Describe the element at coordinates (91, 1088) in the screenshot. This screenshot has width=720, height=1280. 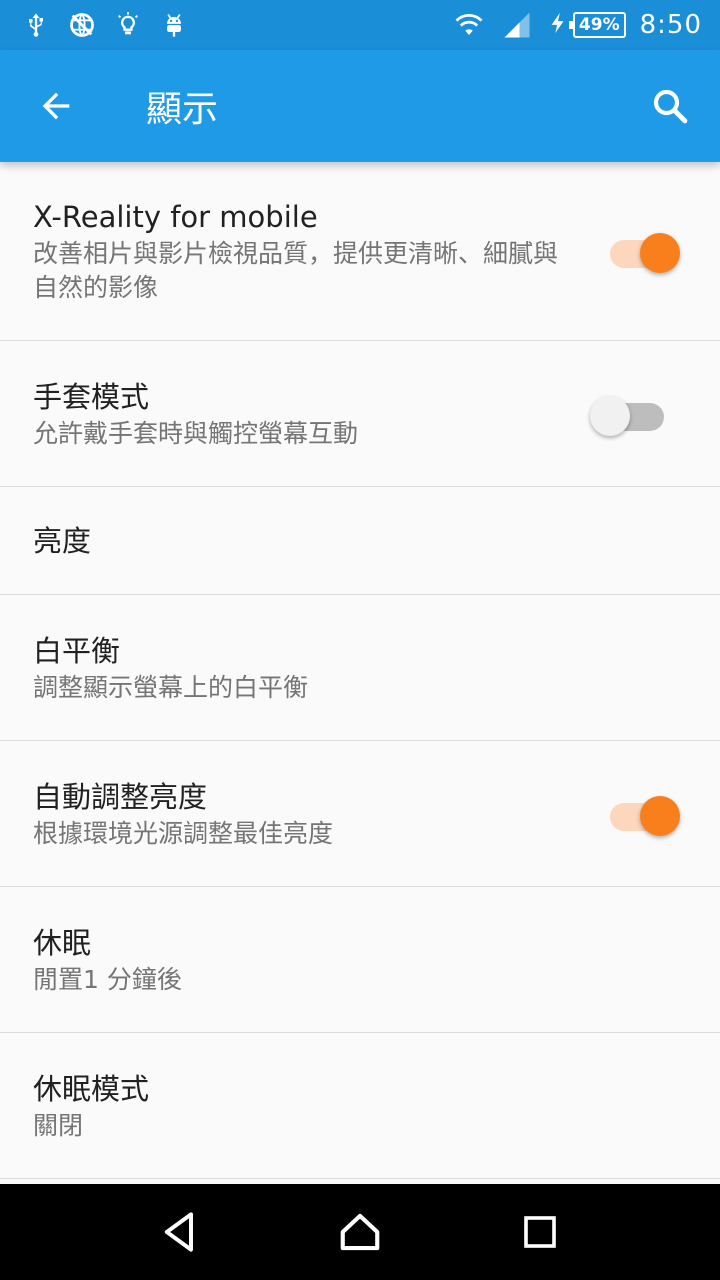
I see `setting-title: 休眠模式` at that location.